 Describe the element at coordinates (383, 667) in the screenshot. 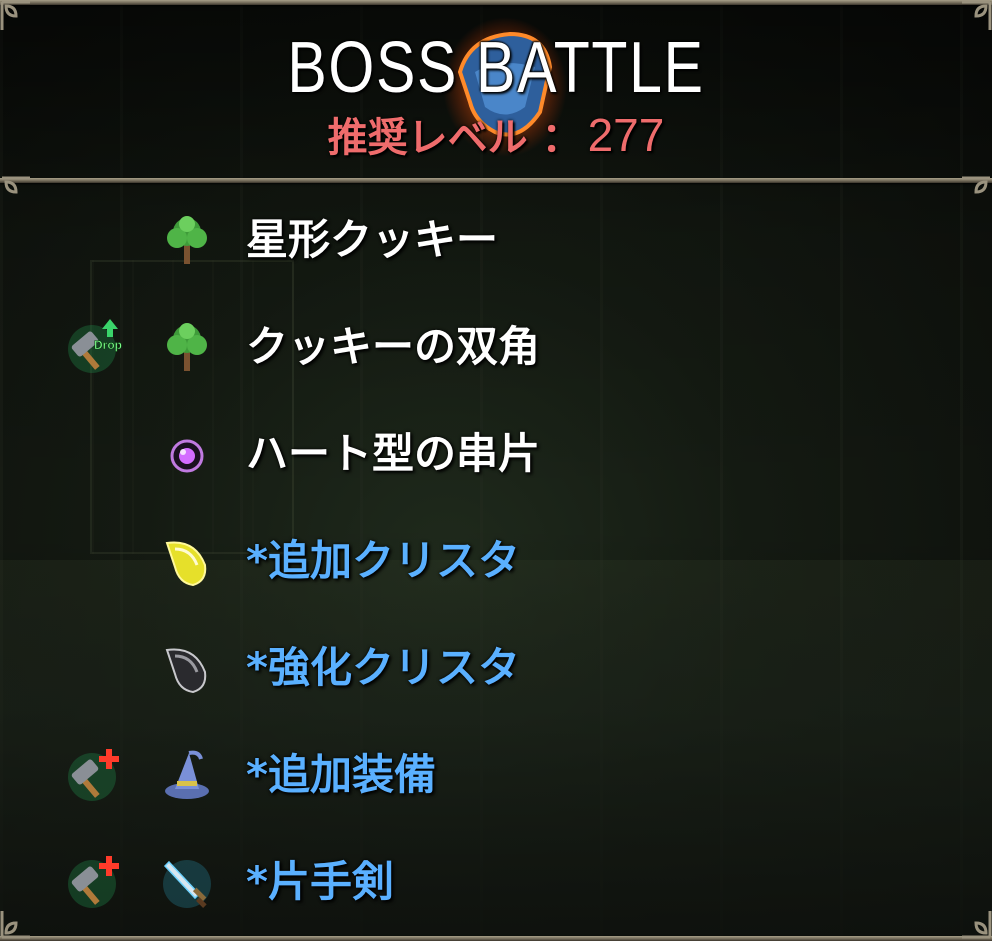

I see `drop-item-name: *強化クリスタ` at that location.